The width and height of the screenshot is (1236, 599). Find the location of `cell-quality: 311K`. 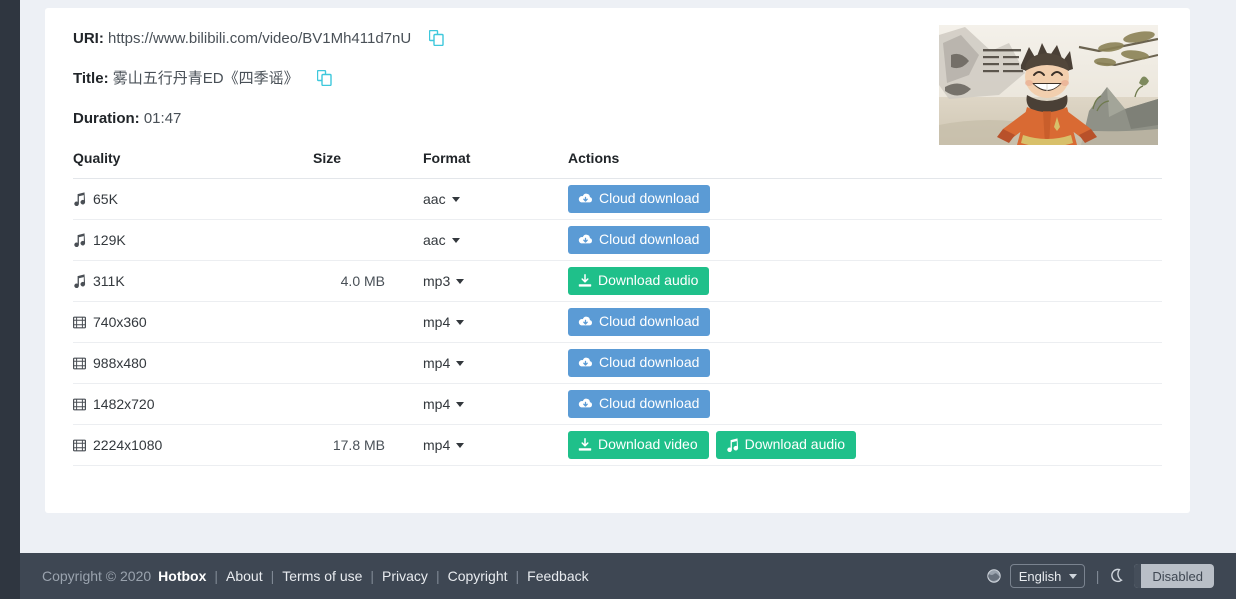

cell-quality: 311K is located at coordinates (193, 281).